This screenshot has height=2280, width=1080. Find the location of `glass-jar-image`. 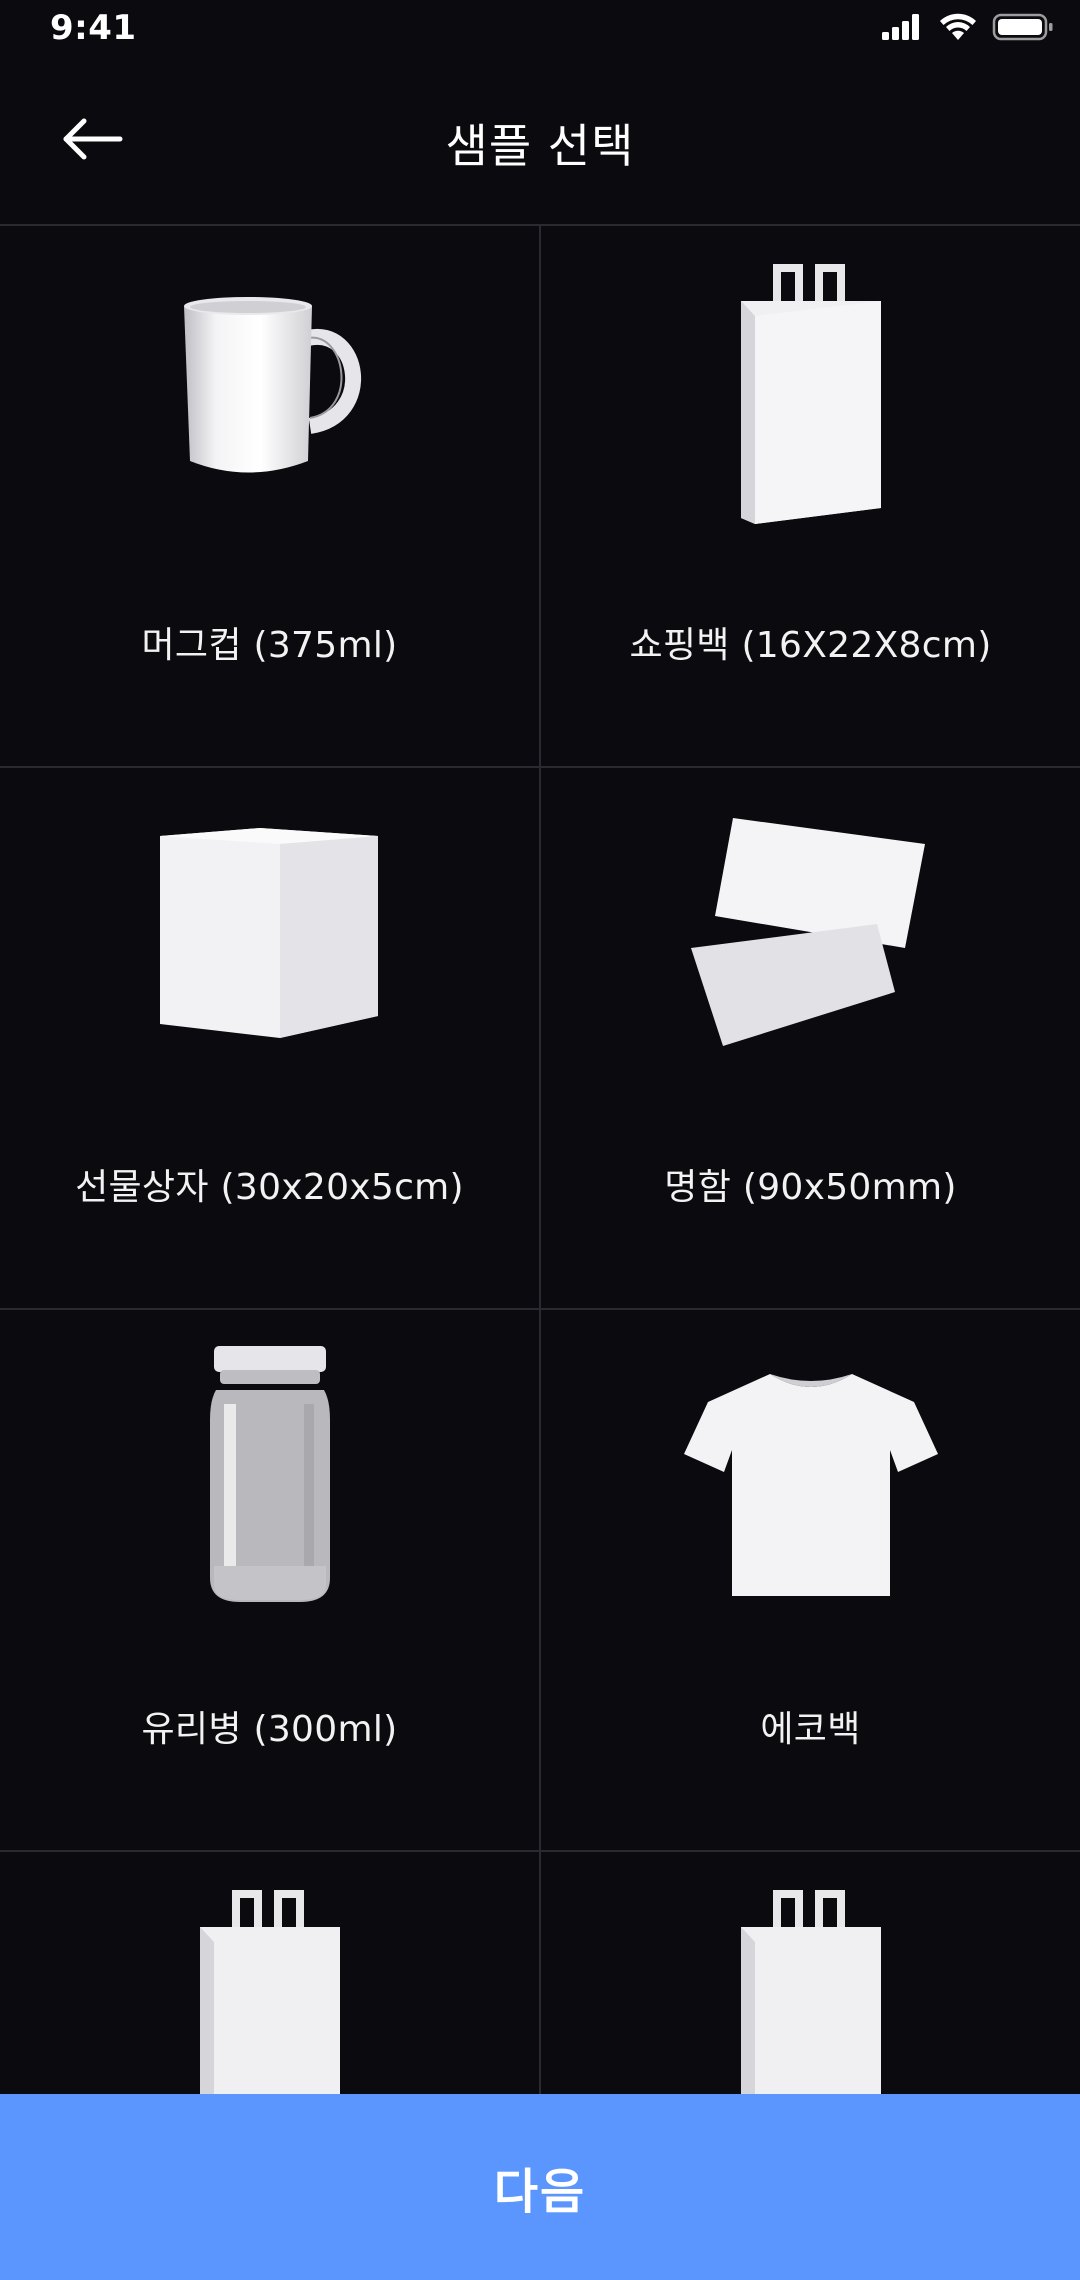

glass-jar-image is located at coordinates (269, 1478).